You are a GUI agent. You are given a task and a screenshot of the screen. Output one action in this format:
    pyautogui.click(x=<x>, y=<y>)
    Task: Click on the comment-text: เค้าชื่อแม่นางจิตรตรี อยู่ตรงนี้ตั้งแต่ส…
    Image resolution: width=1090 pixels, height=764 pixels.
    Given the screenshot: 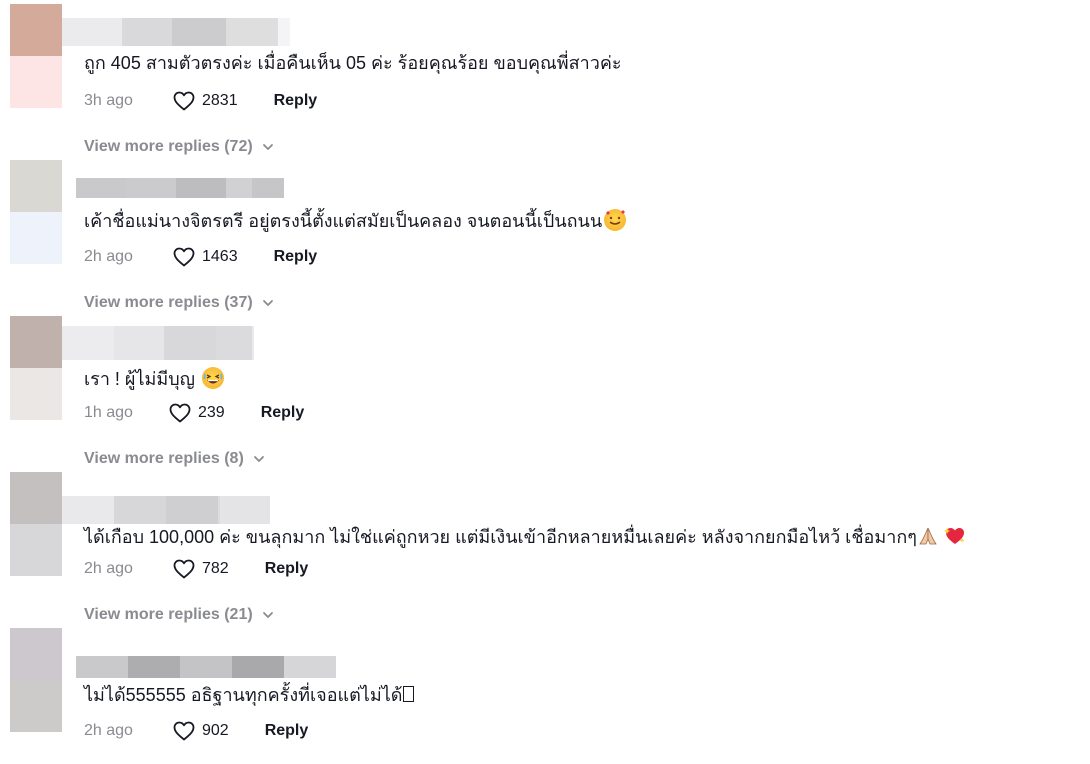 What is the action you would take?
    pyautogui.click(x=355, y=221)
    